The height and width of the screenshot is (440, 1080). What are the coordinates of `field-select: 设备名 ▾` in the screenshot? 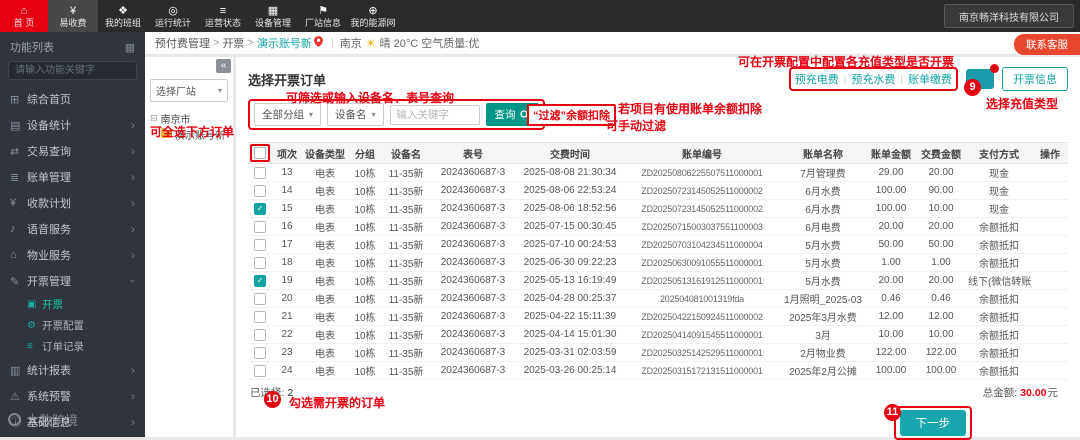 It's located at (355, 114).